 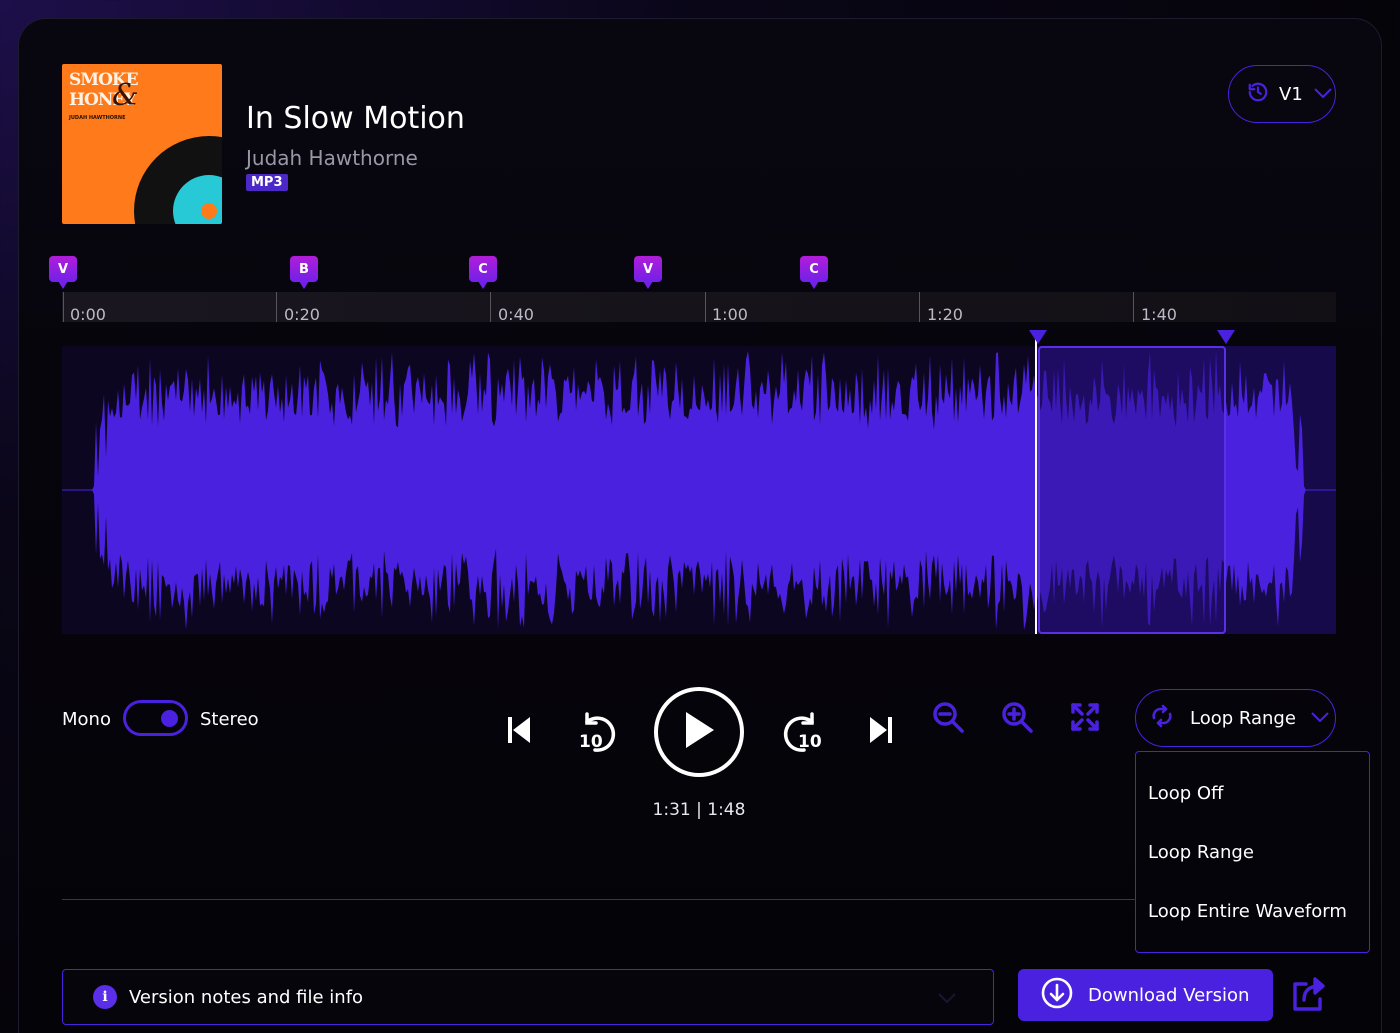 What do you see at coordinates (945, 314) in the screenshot?
I see `timeline-tick-label: 1:20` at bounding box center [945, 314].